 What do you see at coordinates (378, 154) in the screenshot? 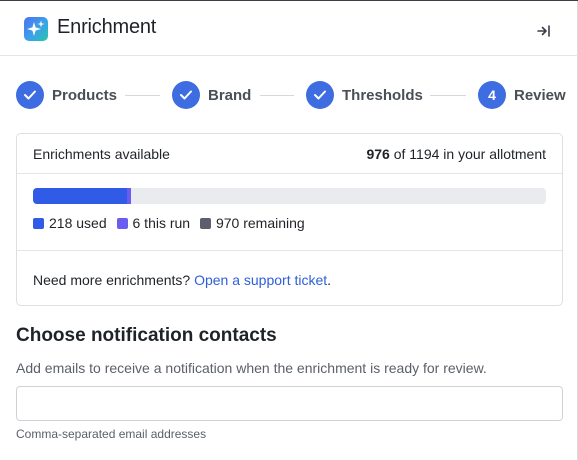
I see `available-count: 976` at bounding box center [378, 154].